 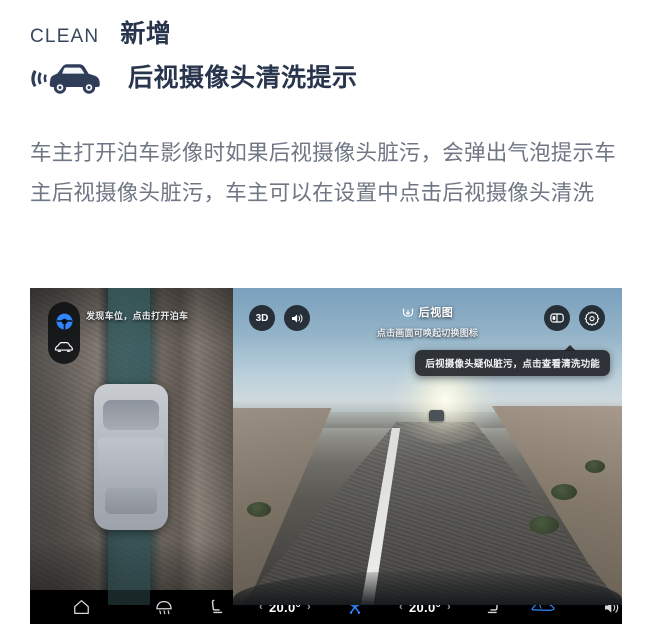 I want to click on header-top-row: CLEAN 新增, so click(x=100, y=32).